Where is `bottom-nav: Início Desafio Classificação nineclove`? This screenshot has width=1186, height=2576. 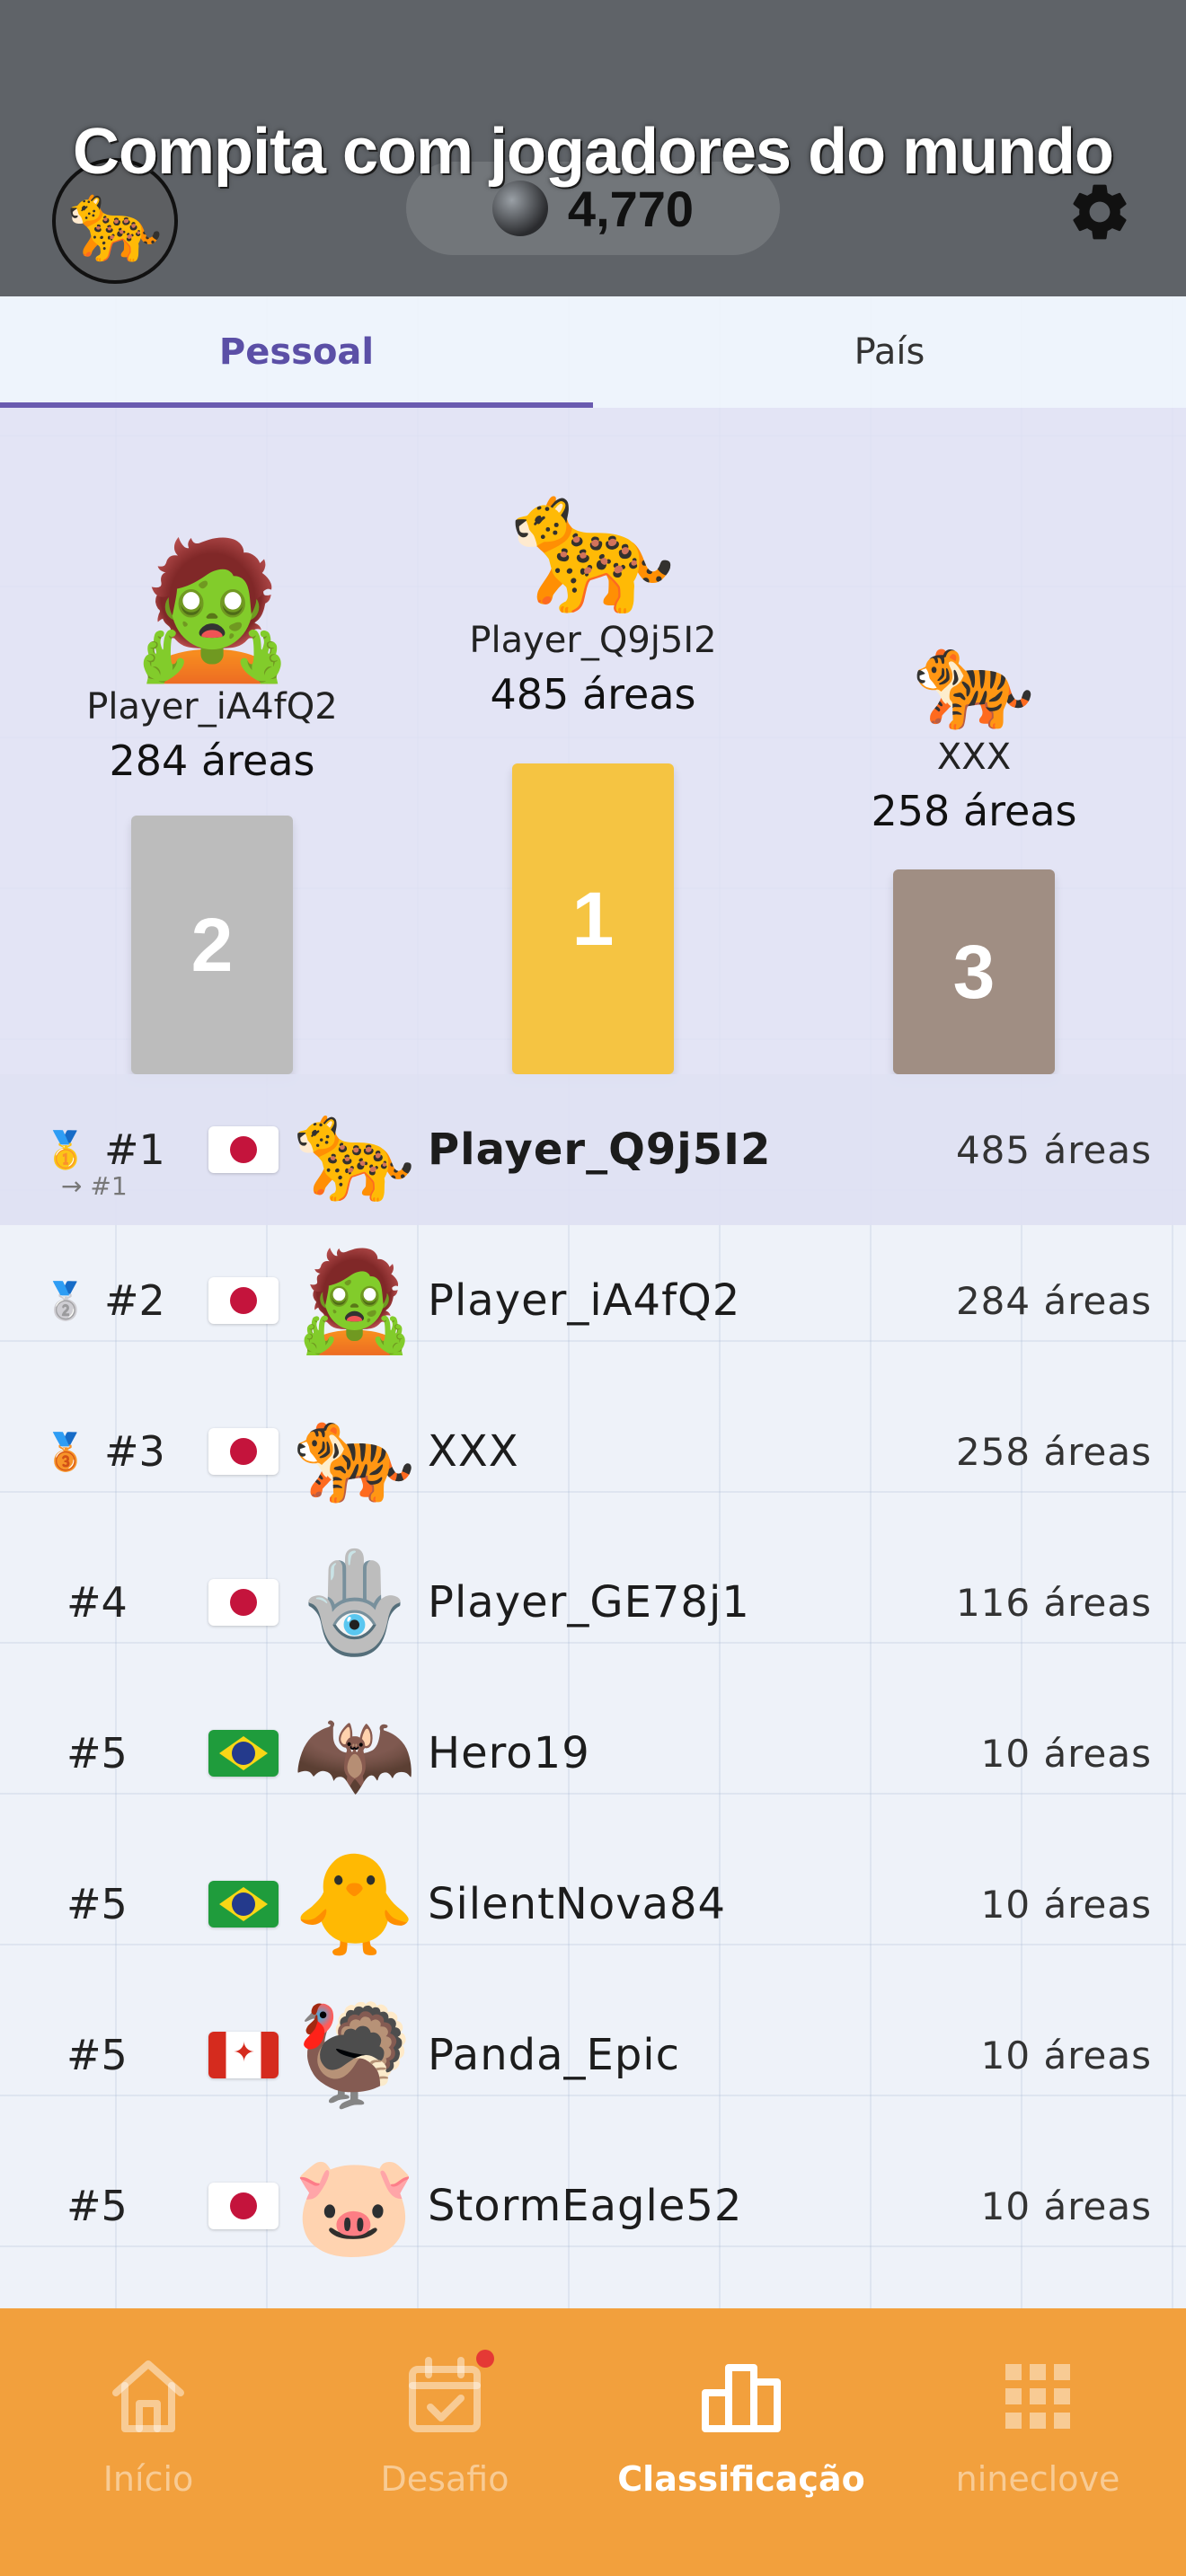
bottom-nav: Início Desafio Classificação nineclove is located at coordinates (593, 2442).